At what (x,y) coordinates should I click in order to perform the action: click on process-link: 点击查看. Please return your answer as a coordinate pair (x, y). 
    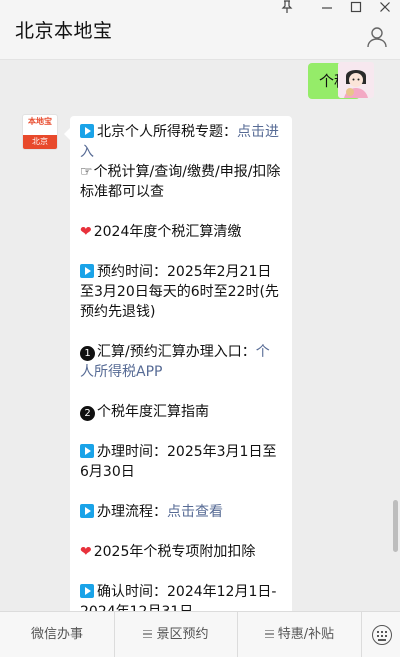
    Looking at the image, I should click on (195, 512).